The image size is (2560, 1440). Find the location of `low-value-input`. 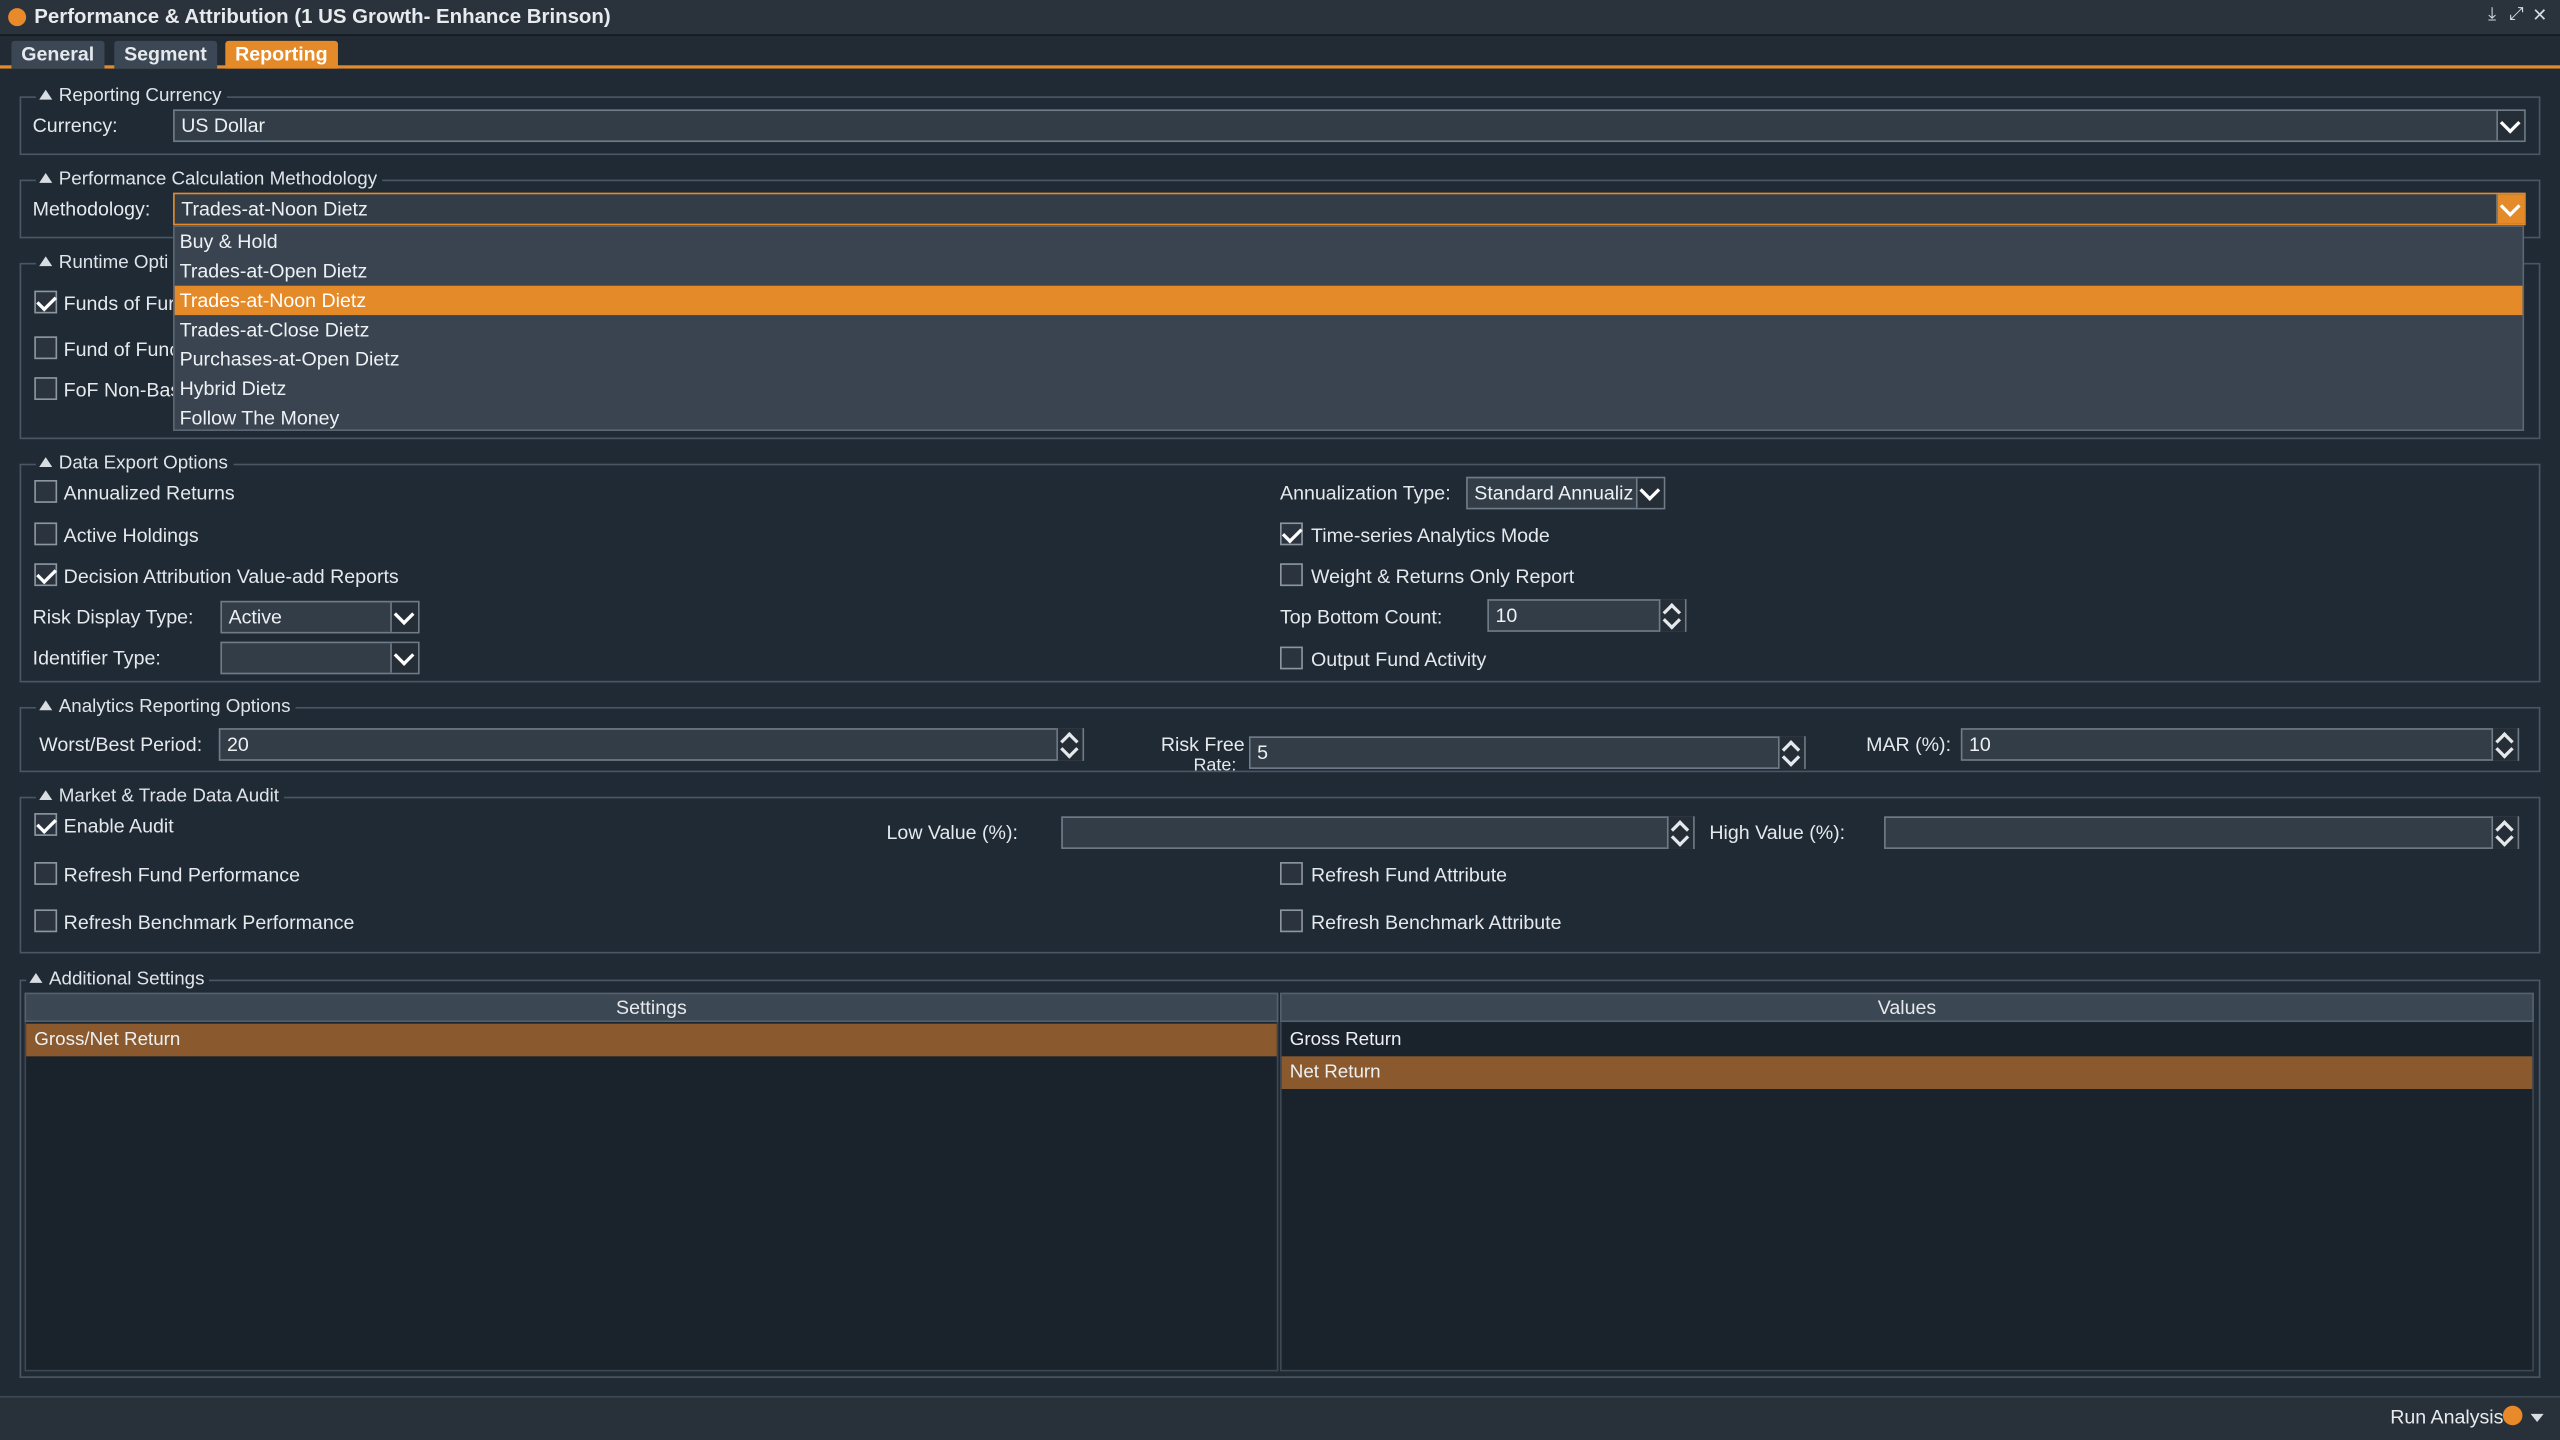

low-value-input is located at coordinates (1378, 832).